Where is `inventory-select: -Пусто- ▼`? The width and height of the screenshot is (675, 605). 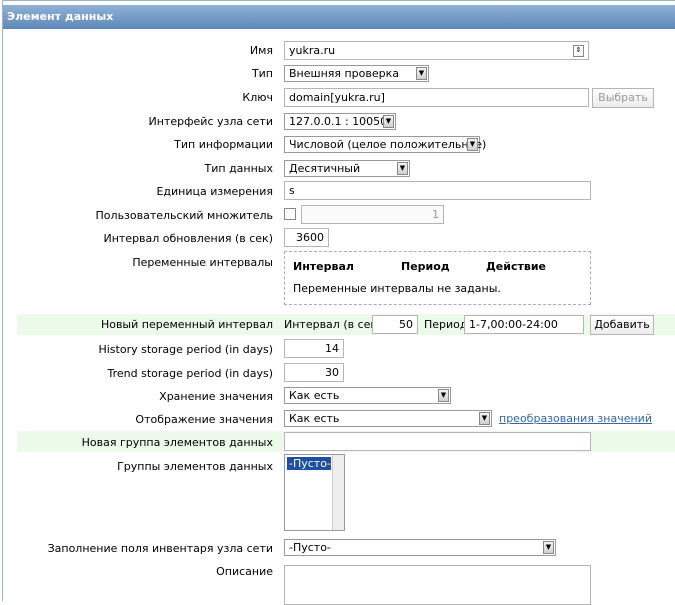 inventory-select: -Пусто- ▼ is located at coordinates (420, 547).